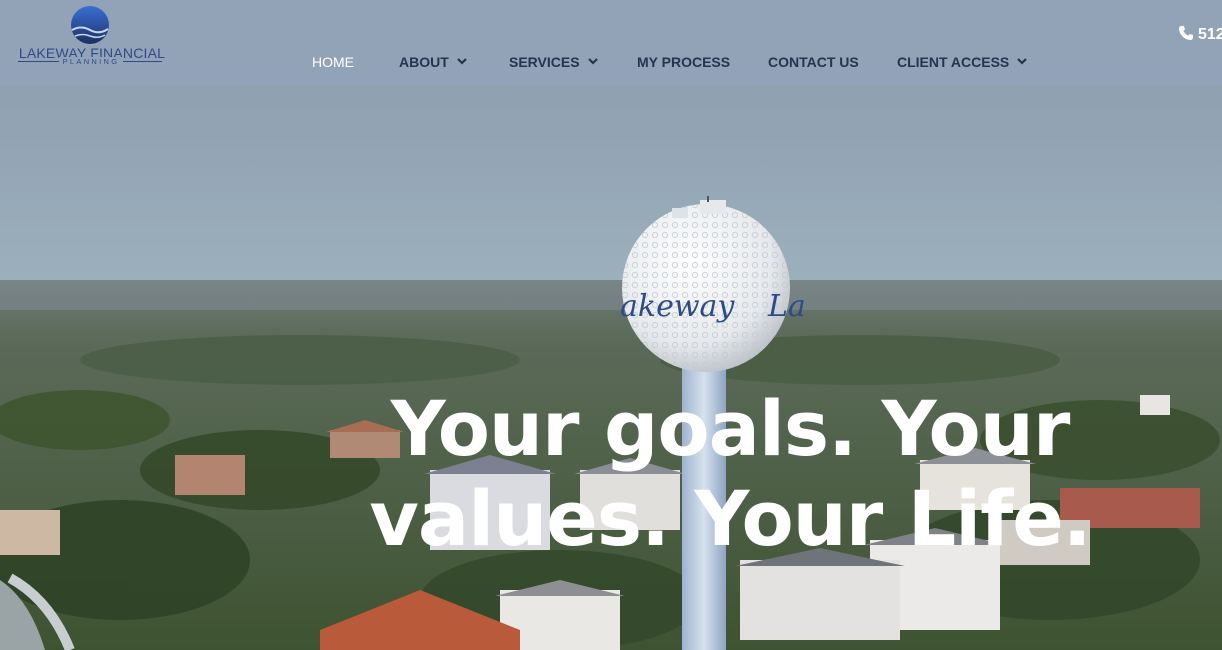 The width and height of the screenshot is (1222, 650). I want to click on hero-headline-line-2: values. Your Life., so click(730, 518).